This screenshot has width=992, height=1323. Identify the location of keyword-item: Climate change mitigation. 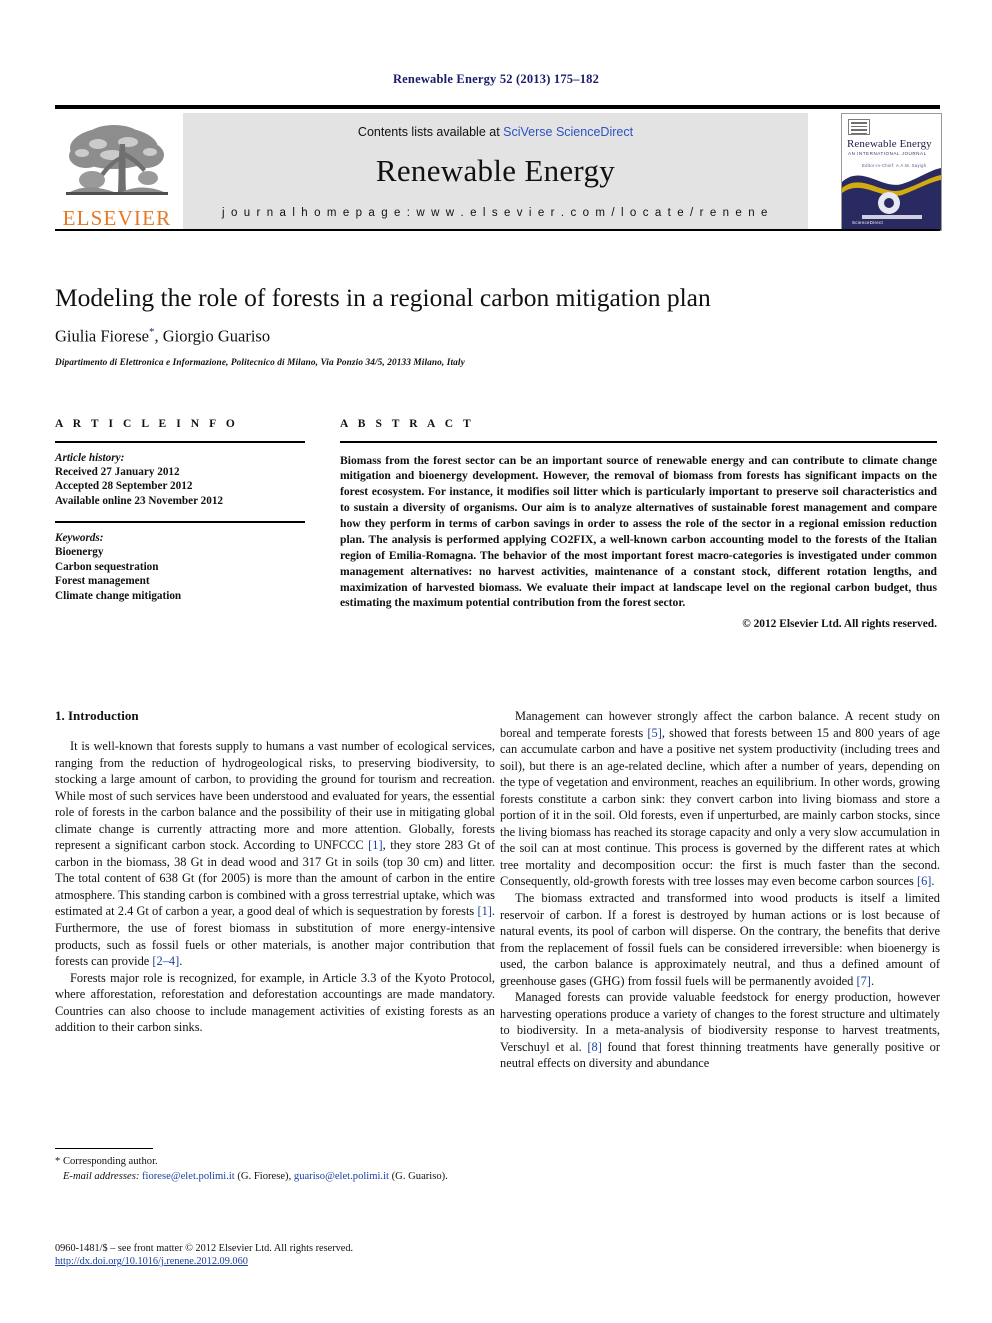
(118, 596).